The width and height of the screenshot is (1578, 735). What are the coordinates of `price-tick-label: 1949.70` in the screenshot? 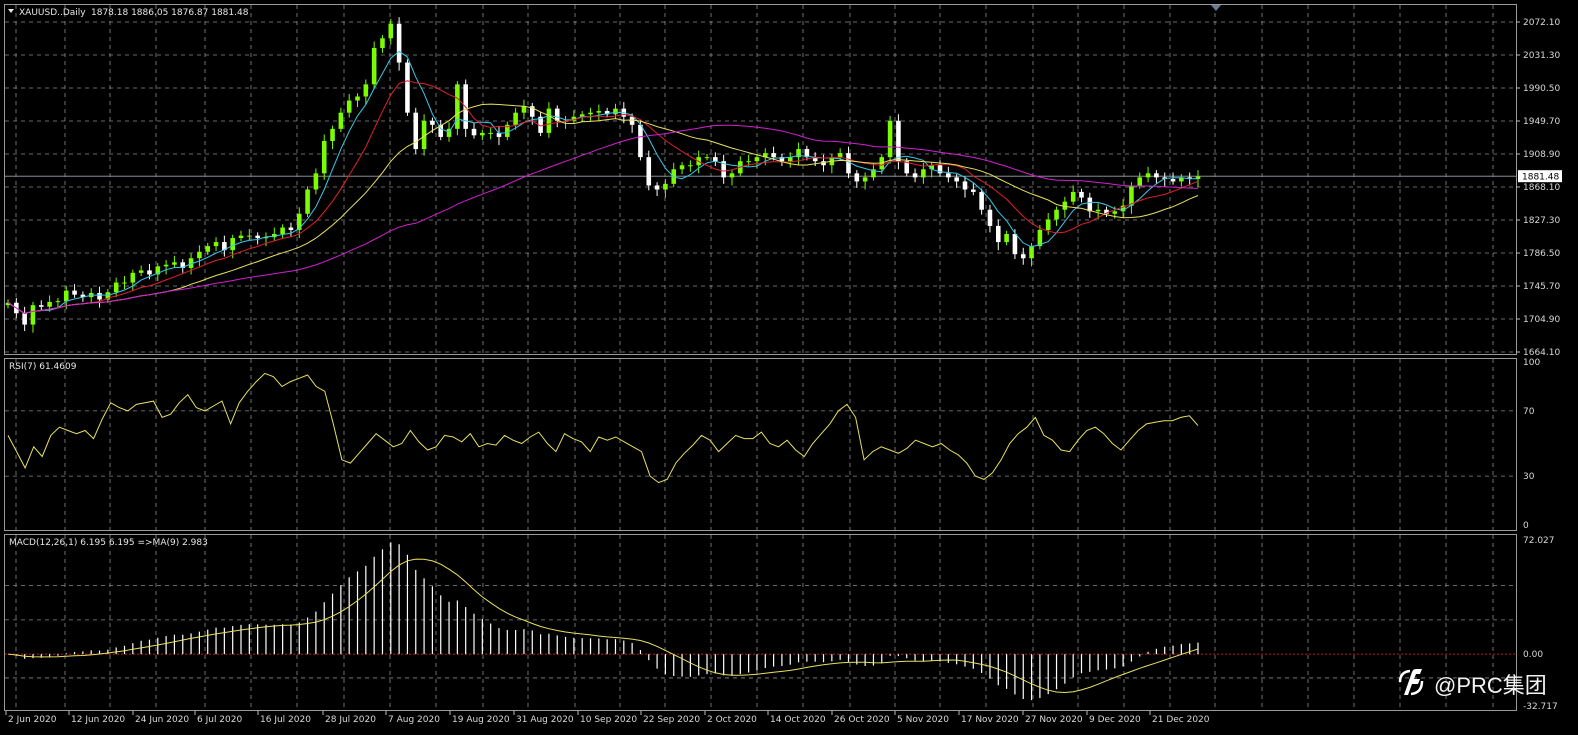 It's located at (1541, 122).